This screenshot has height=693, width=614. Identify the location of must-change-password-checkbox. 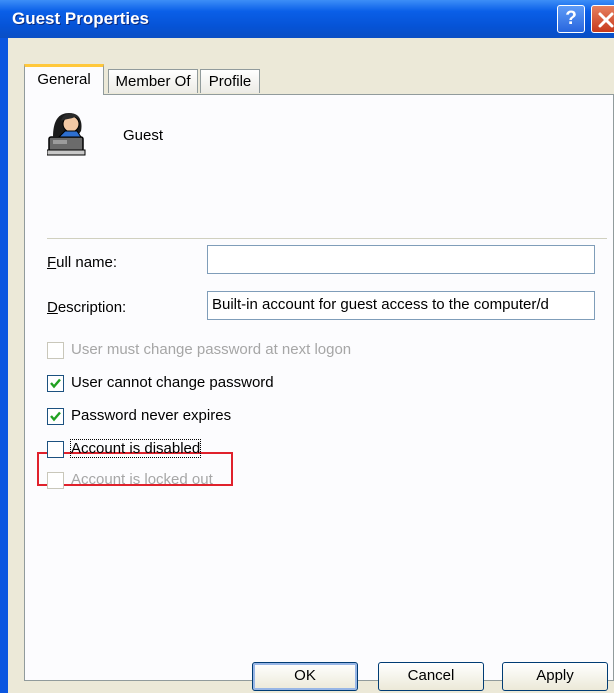
(55, 350).